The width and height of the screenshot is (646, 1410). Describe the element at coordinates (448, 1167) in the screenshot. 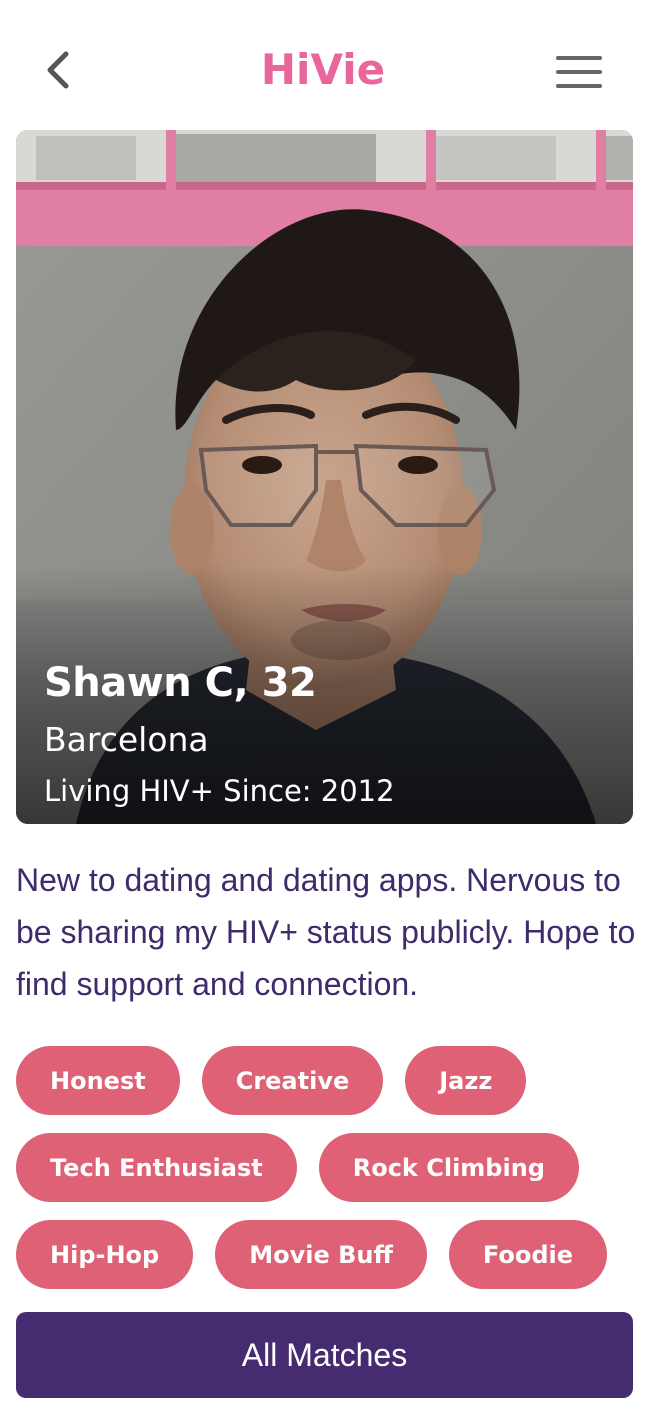

I see `tag-rock-climbing: Rock Climbing` at that location.